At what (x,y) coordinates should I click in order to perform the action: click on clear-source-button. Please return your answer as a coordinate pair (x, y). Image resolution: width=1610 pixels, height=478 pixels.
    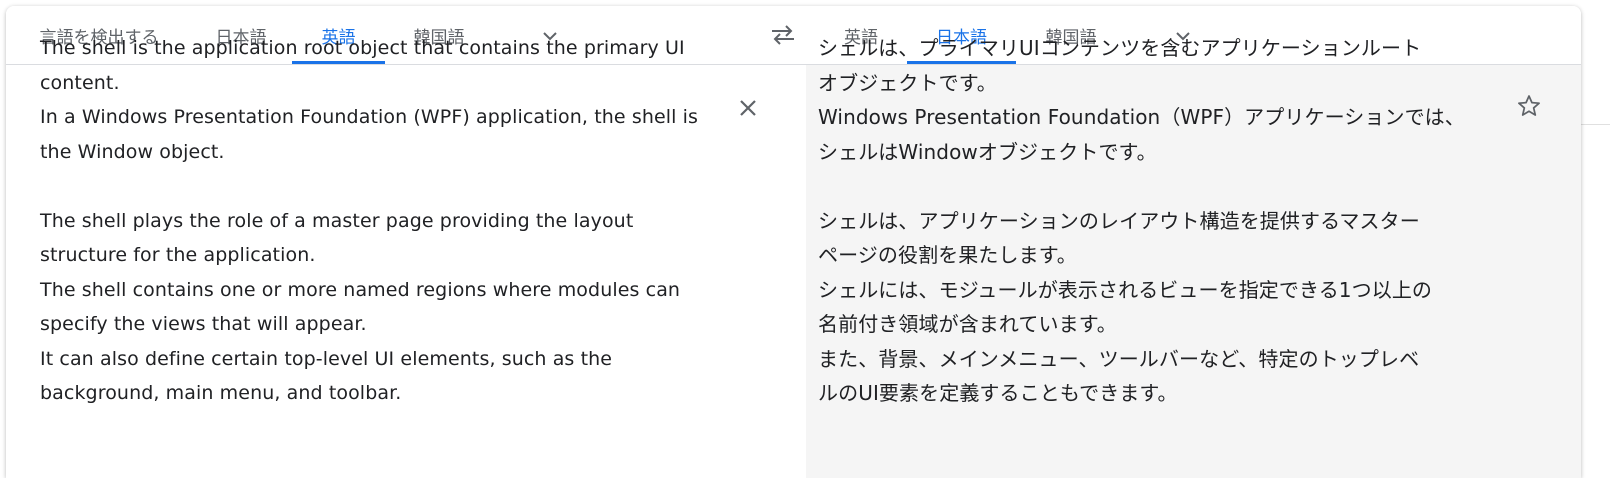
    Looking at the image, I should click on (748, 108).